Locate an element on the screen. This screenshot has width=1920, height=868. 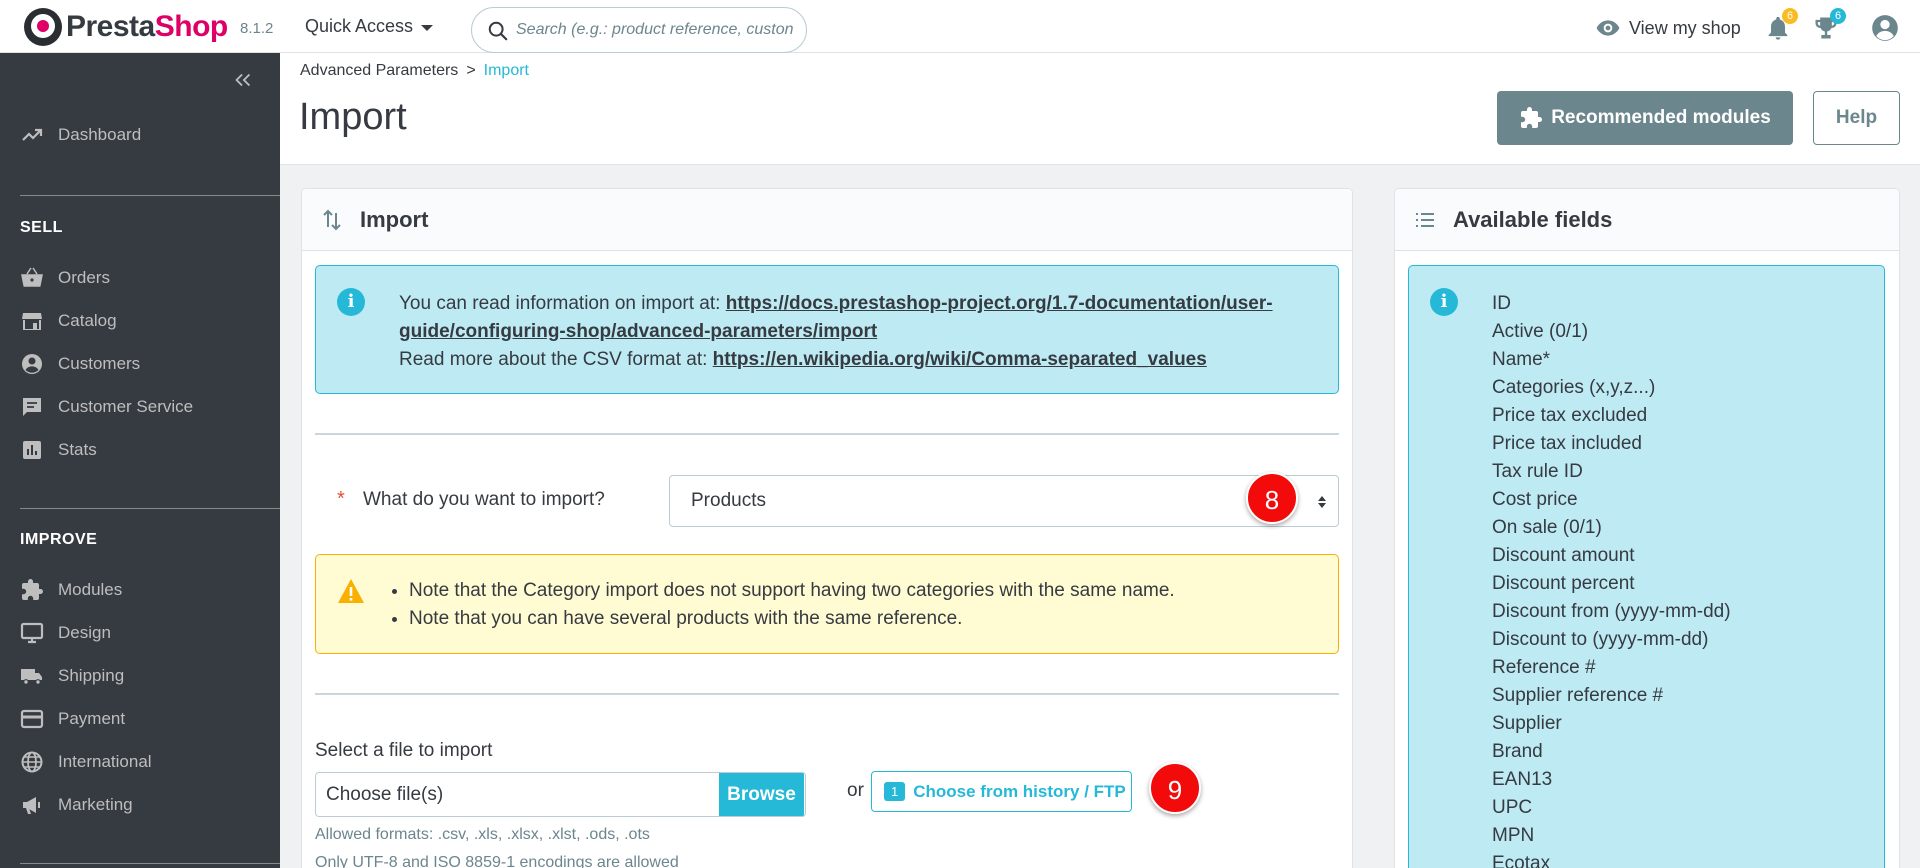
sidebar-item-label: Customer Service is located at coordinates (126, 406).